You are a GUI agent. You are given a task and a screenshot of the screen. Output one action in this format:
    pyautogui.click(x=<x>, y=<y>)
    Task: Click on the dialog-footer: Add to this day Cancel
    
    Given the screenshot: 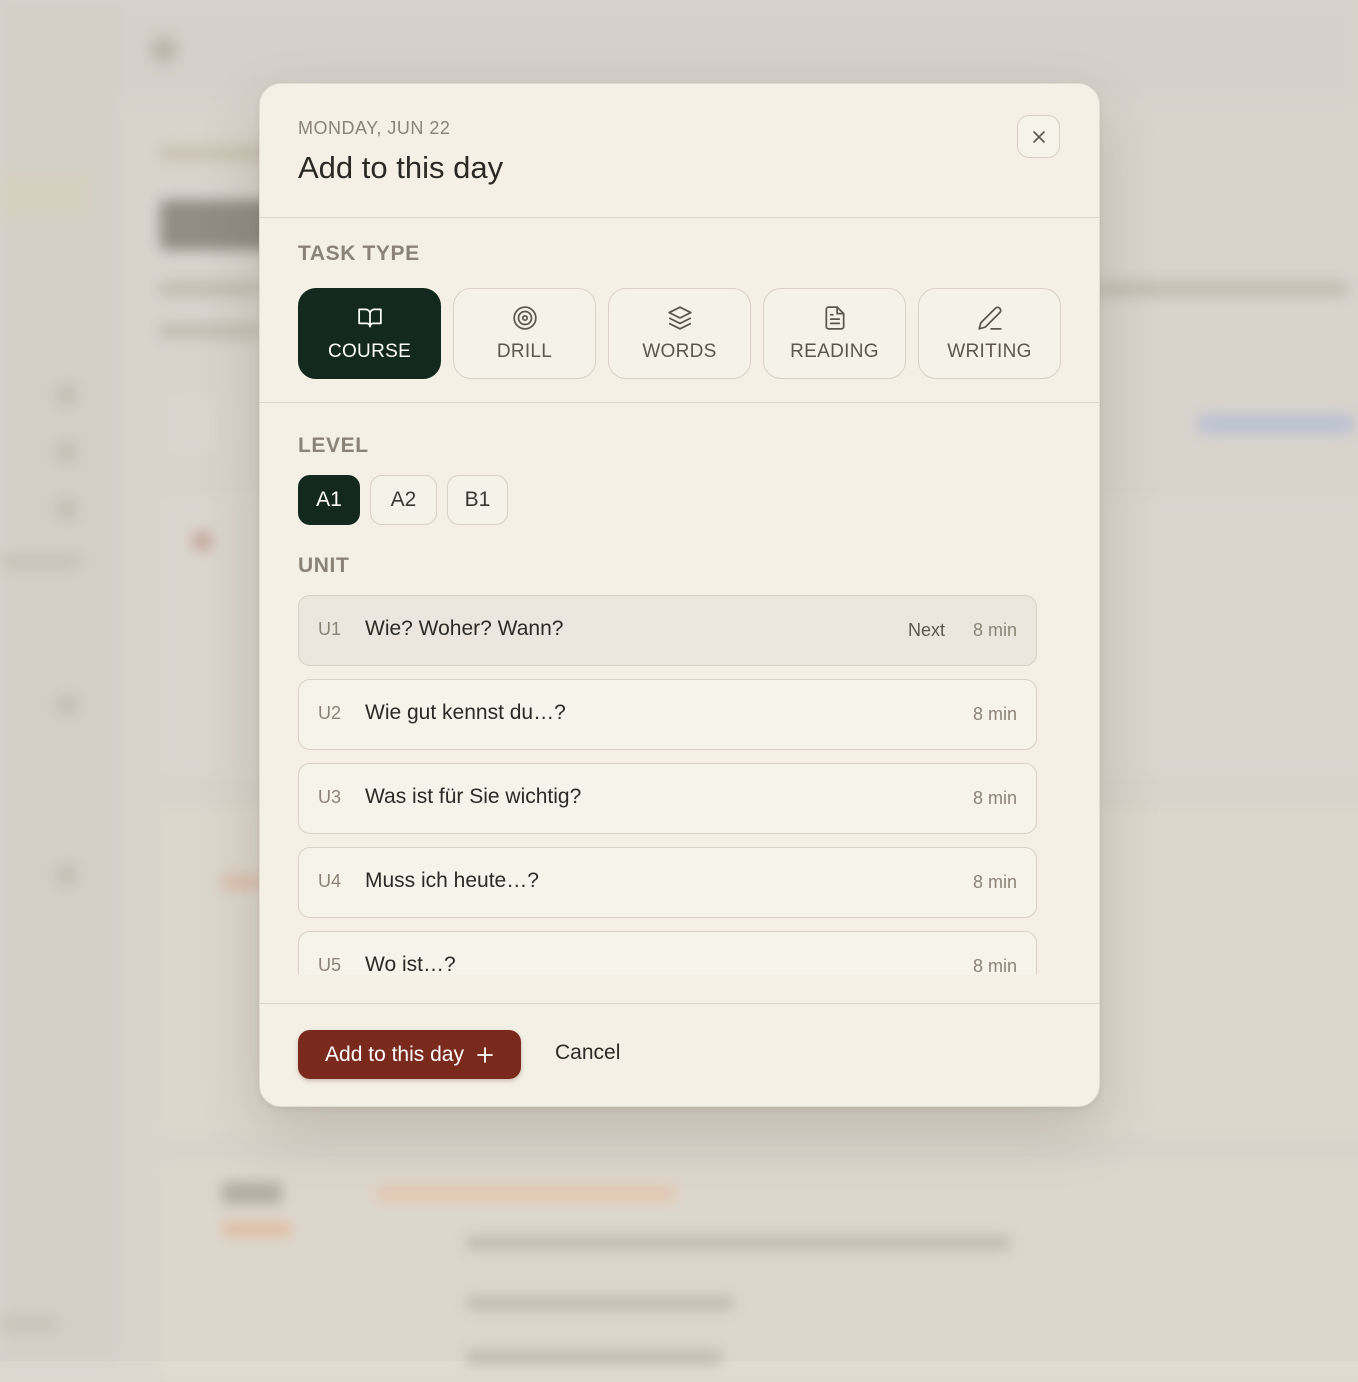 What is the action you would take?
    pyautogui.click(x=679, y=1054)
    